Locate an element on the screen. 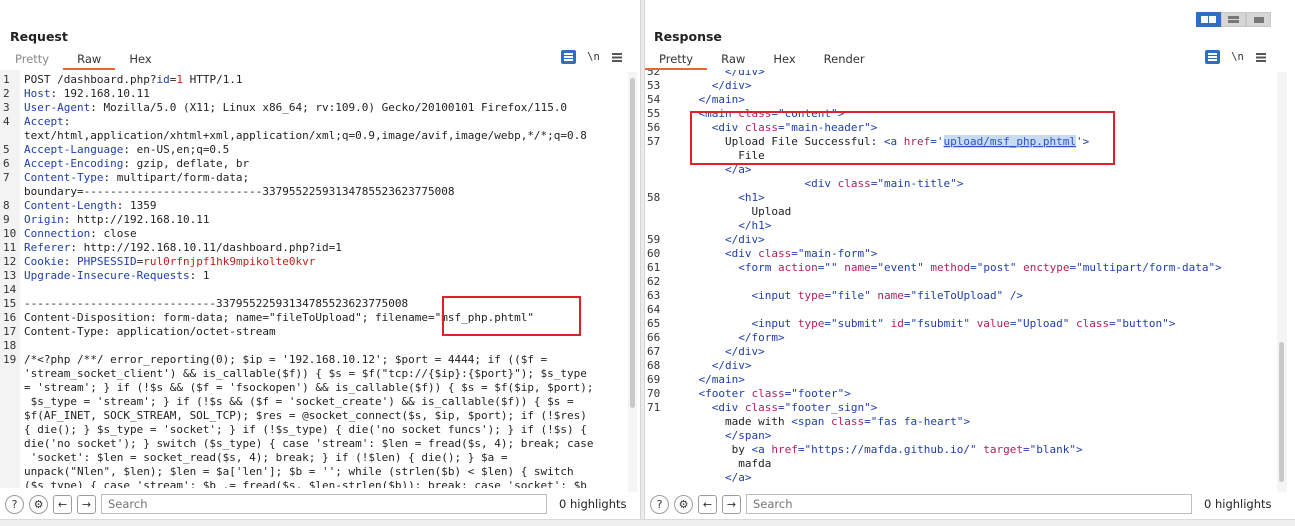 The width and height of the screenshot is (1295, 526). code-token: method is located at coordinates (950, 267).